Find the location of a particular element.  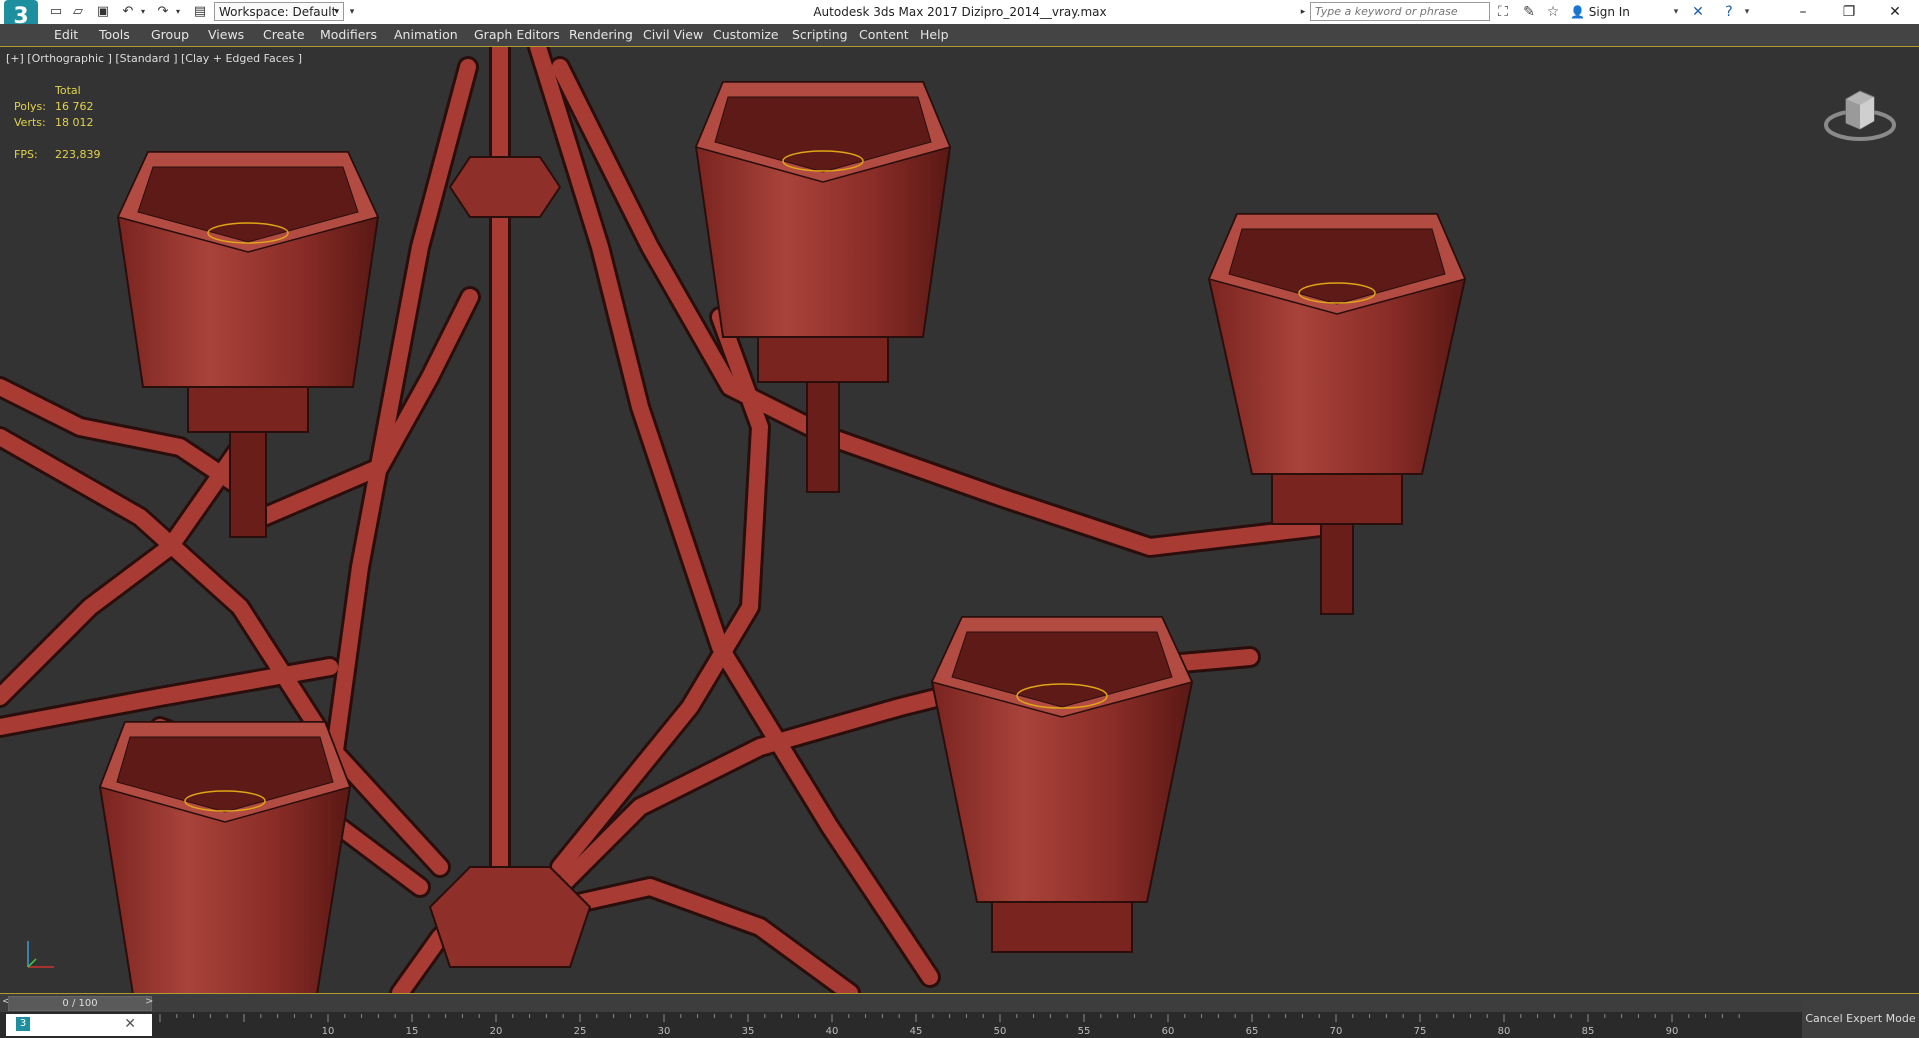

ruler-tick-label: 30 is located at coordinates (664, 1031).